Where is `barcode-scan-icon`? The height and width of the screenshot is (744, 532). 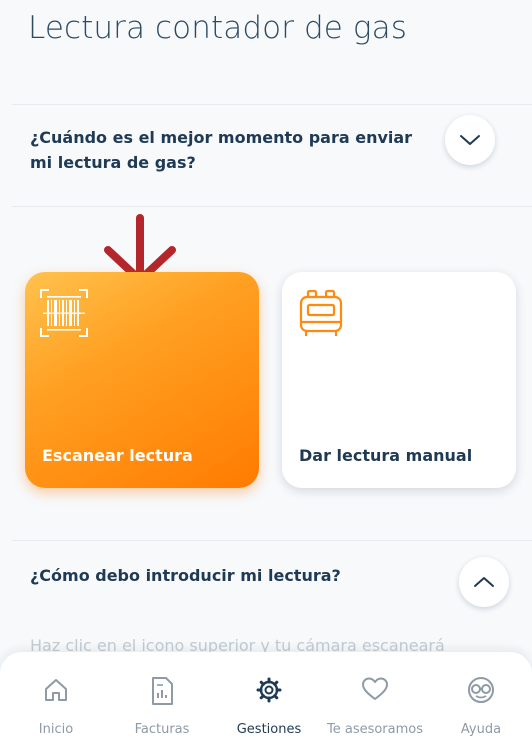 barcode-scan-icon is located at coordinates (64, 313).